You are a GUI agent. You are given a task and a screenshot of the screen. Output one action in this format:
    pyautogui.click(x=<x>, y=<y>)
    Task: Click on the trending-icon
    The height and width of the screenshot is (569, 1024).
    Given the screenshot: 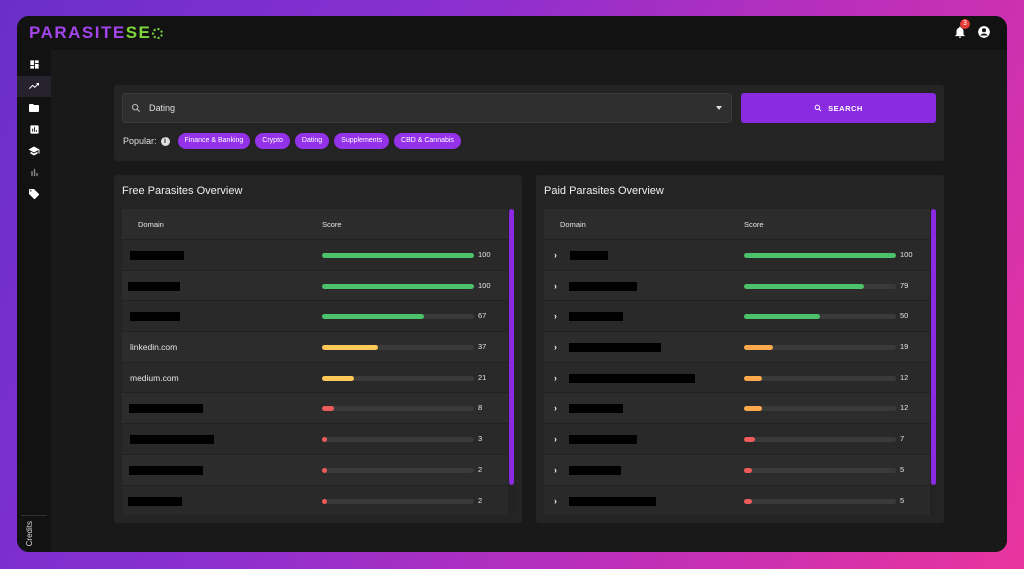 What is the action you would take?
    pyautogui.click(x=34, y=86)
    